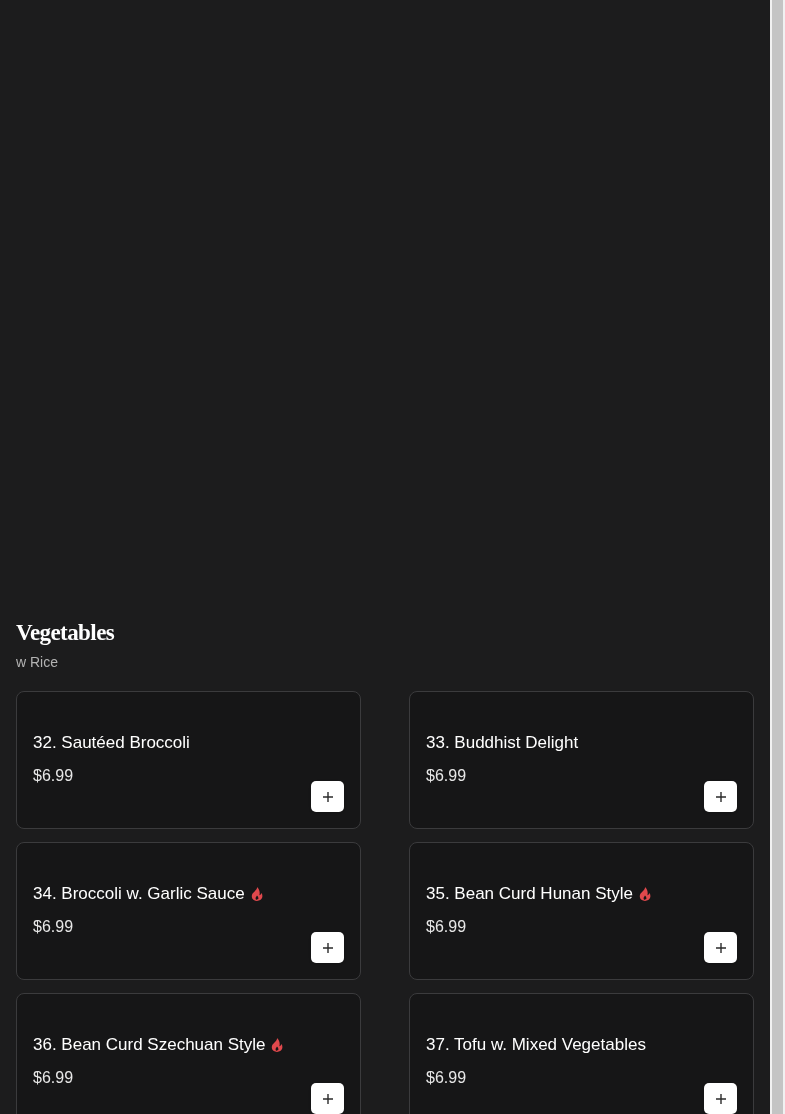  I want to click on menu-item-card: 36. Bean Curd Szechuan Style $6.99, so click(188, 1053).